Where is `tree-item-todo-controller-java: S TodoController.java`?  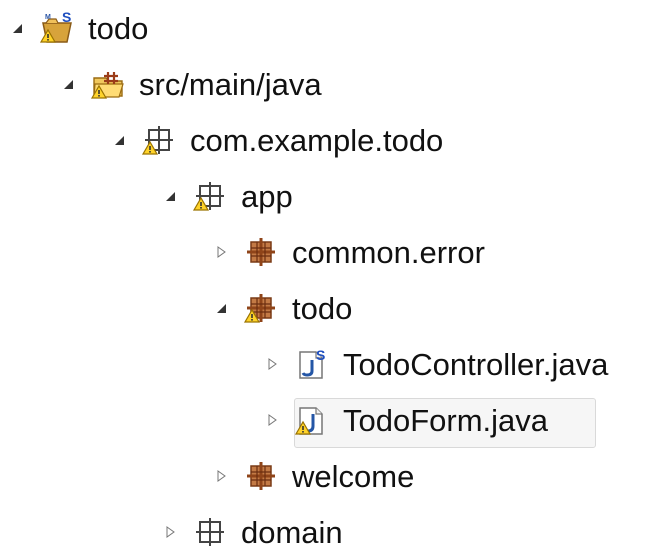
tree-item-todo-controller-java: S TodoController.java is located at coordinates (435, 364).